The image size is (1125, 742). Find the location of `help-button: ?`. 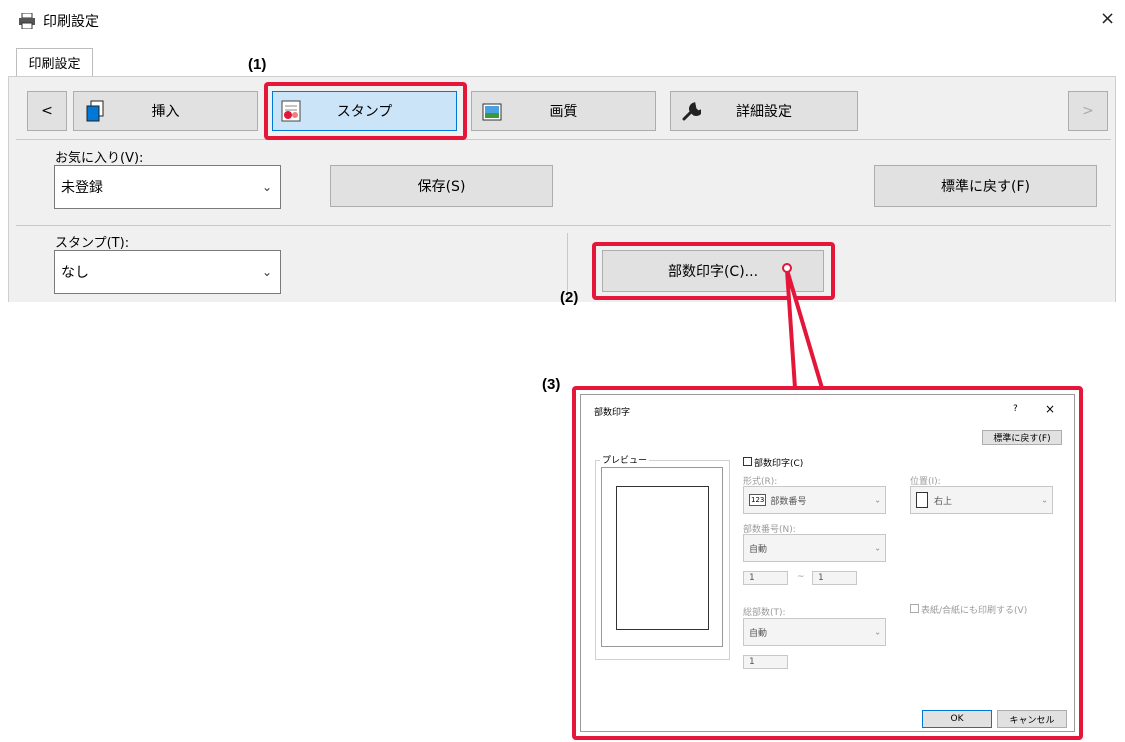

help-button: ? is located at coordinates (1015, 409).